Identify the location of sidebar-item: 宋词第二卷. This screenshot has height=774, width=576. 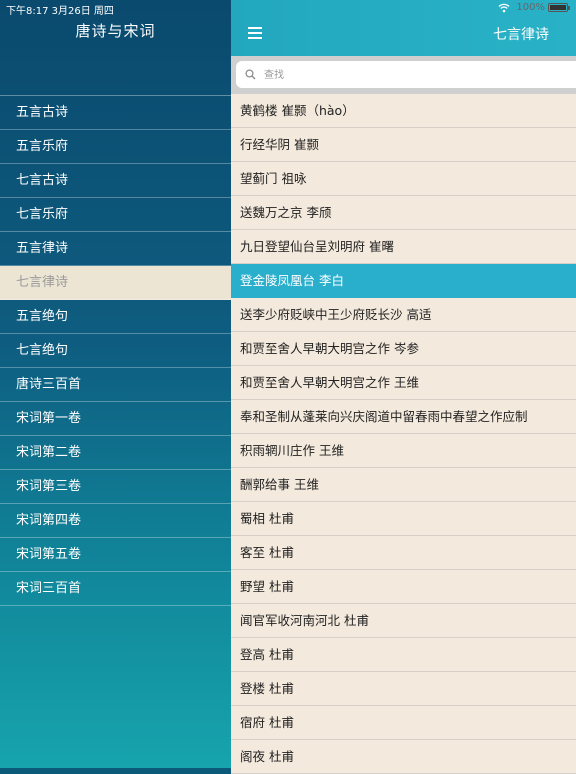
(115, 453).